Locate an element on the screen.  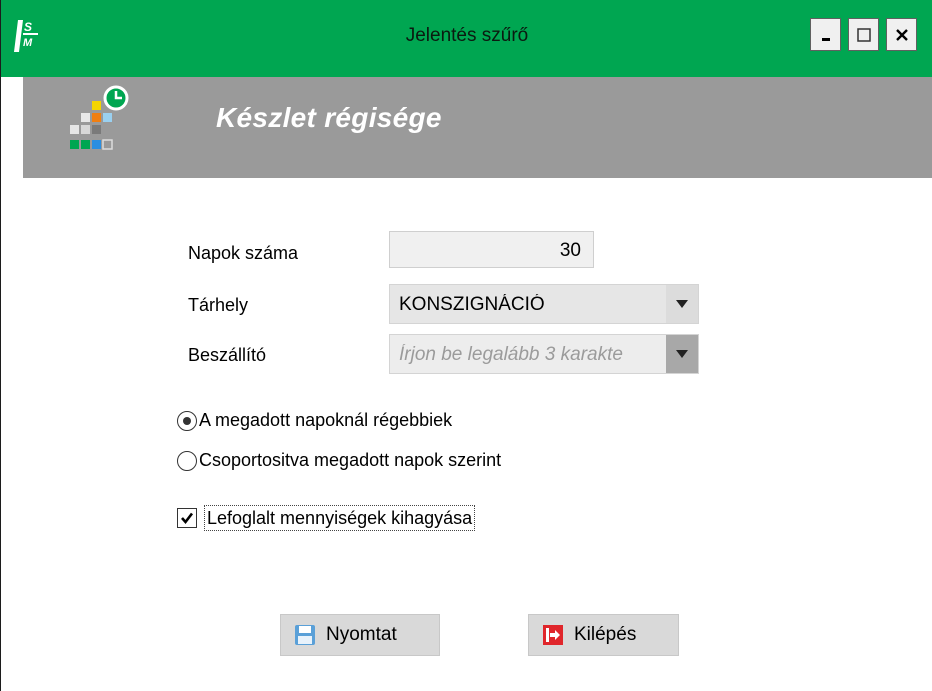
radio-option-grouped: Csoportositva megadott napok szerint is located at coordinates (339, 460).